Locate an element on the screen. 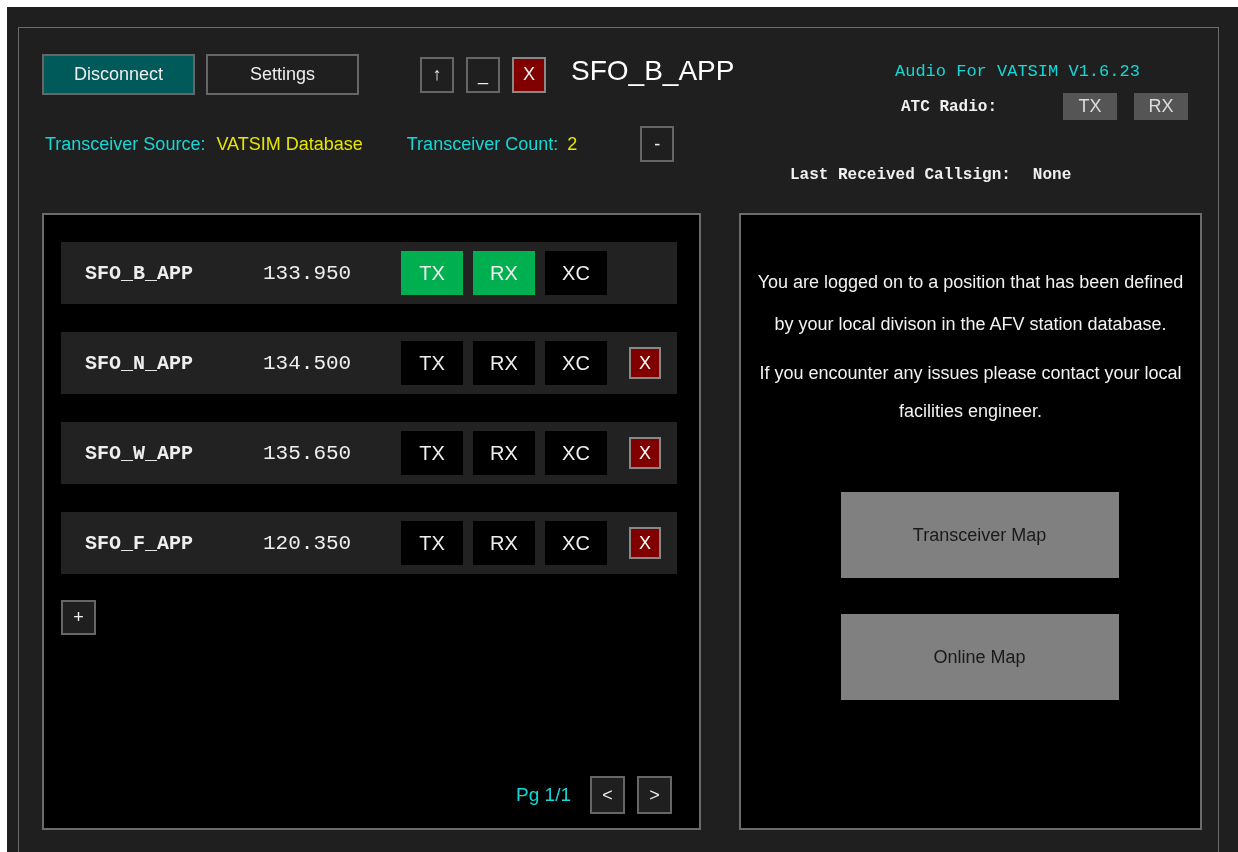 The image size is (1238, 852). source-value: VATSIM Database is located at coordinates (289, 144).